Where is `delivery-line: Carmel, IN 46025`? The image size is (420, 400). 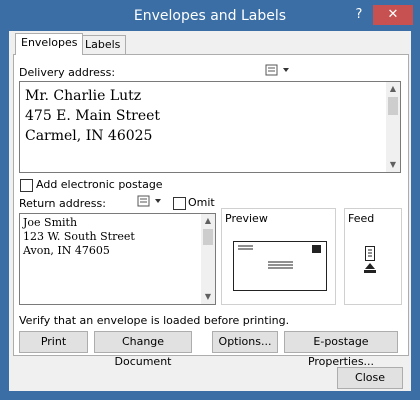 delivery-line: Carmel, IN 46025 is located at coordinates (89, 136).